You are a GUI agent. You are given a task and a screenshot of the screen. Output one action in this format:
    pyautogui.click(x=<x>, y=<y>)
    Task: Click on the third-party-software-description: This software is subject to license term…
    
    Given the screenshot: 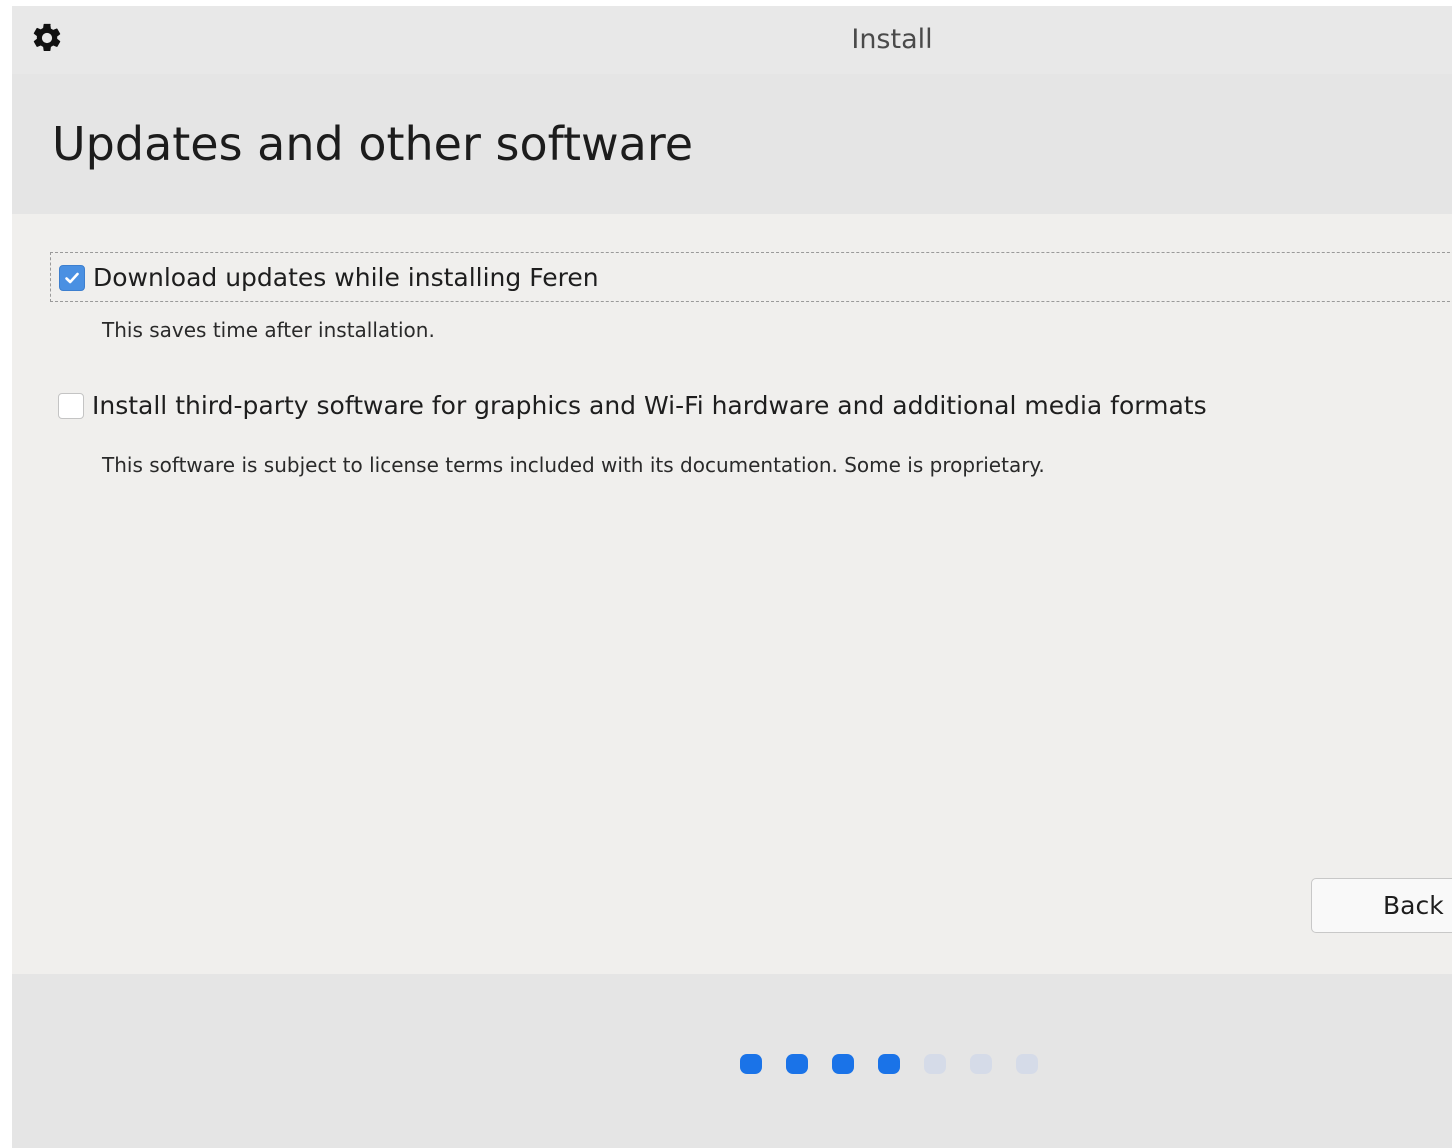 What is the action you would take?
    pyautogui.click(x=573, y=465)
    